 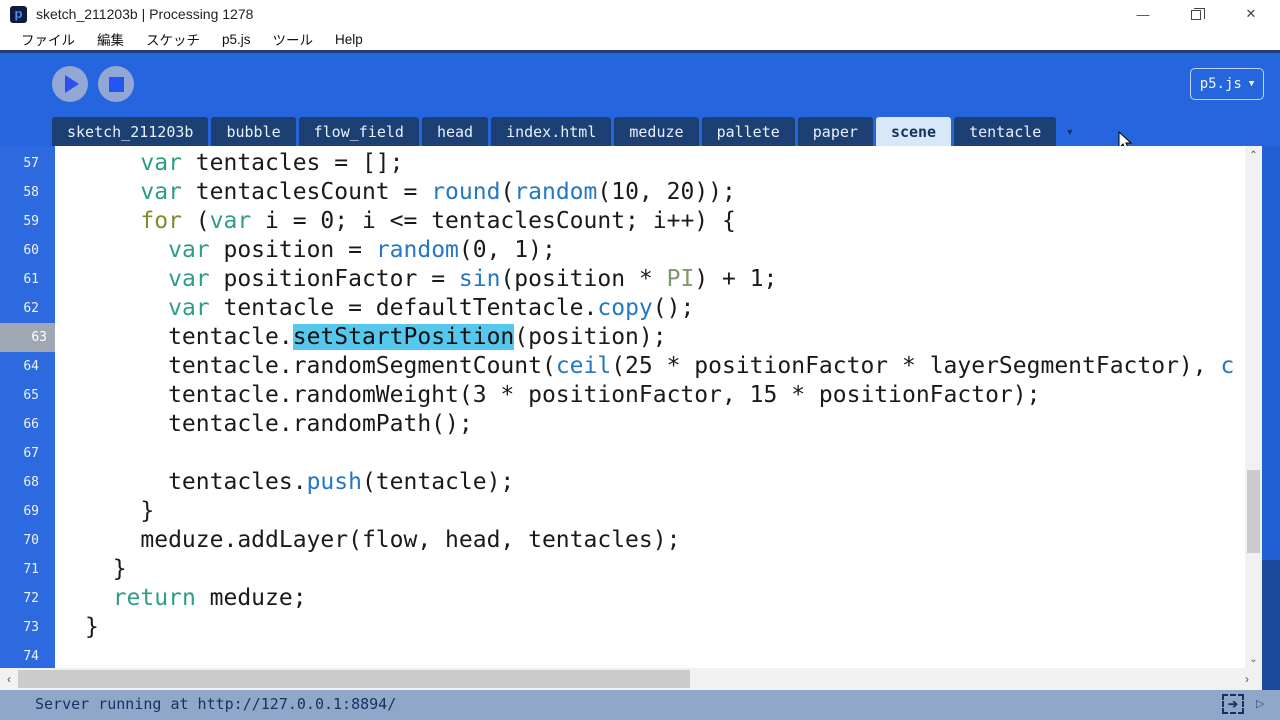 What do you see at coordinates (31, 395) in the screenshot?
I see `line-number: 65` at bounding box center [31, 395].